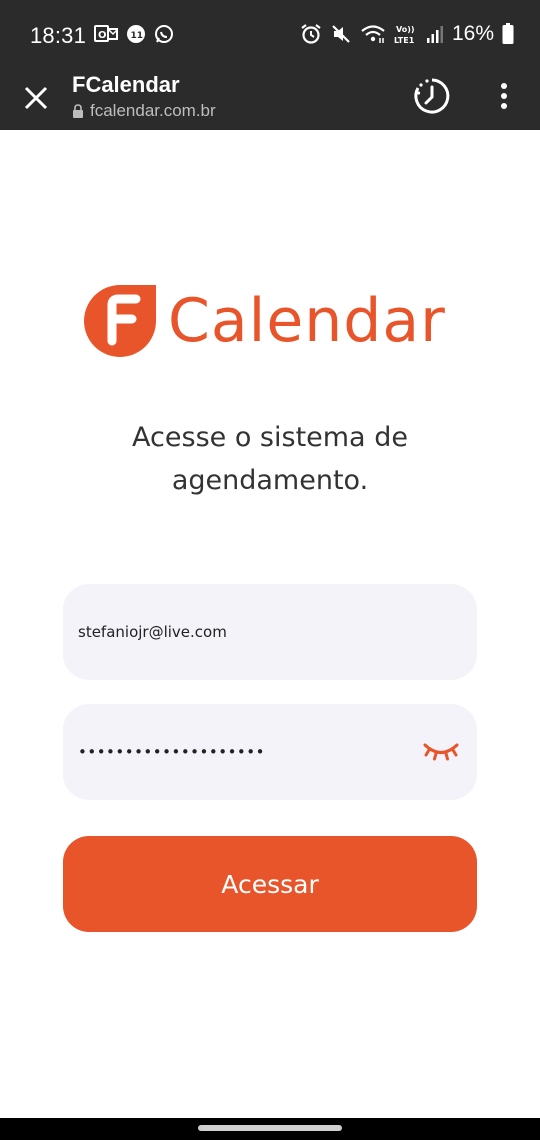 The height and width of the screenshot is (1140, 540). Describe the element at coordinates (341, 34) in the screenshot. I see `mute-icon` at that location.